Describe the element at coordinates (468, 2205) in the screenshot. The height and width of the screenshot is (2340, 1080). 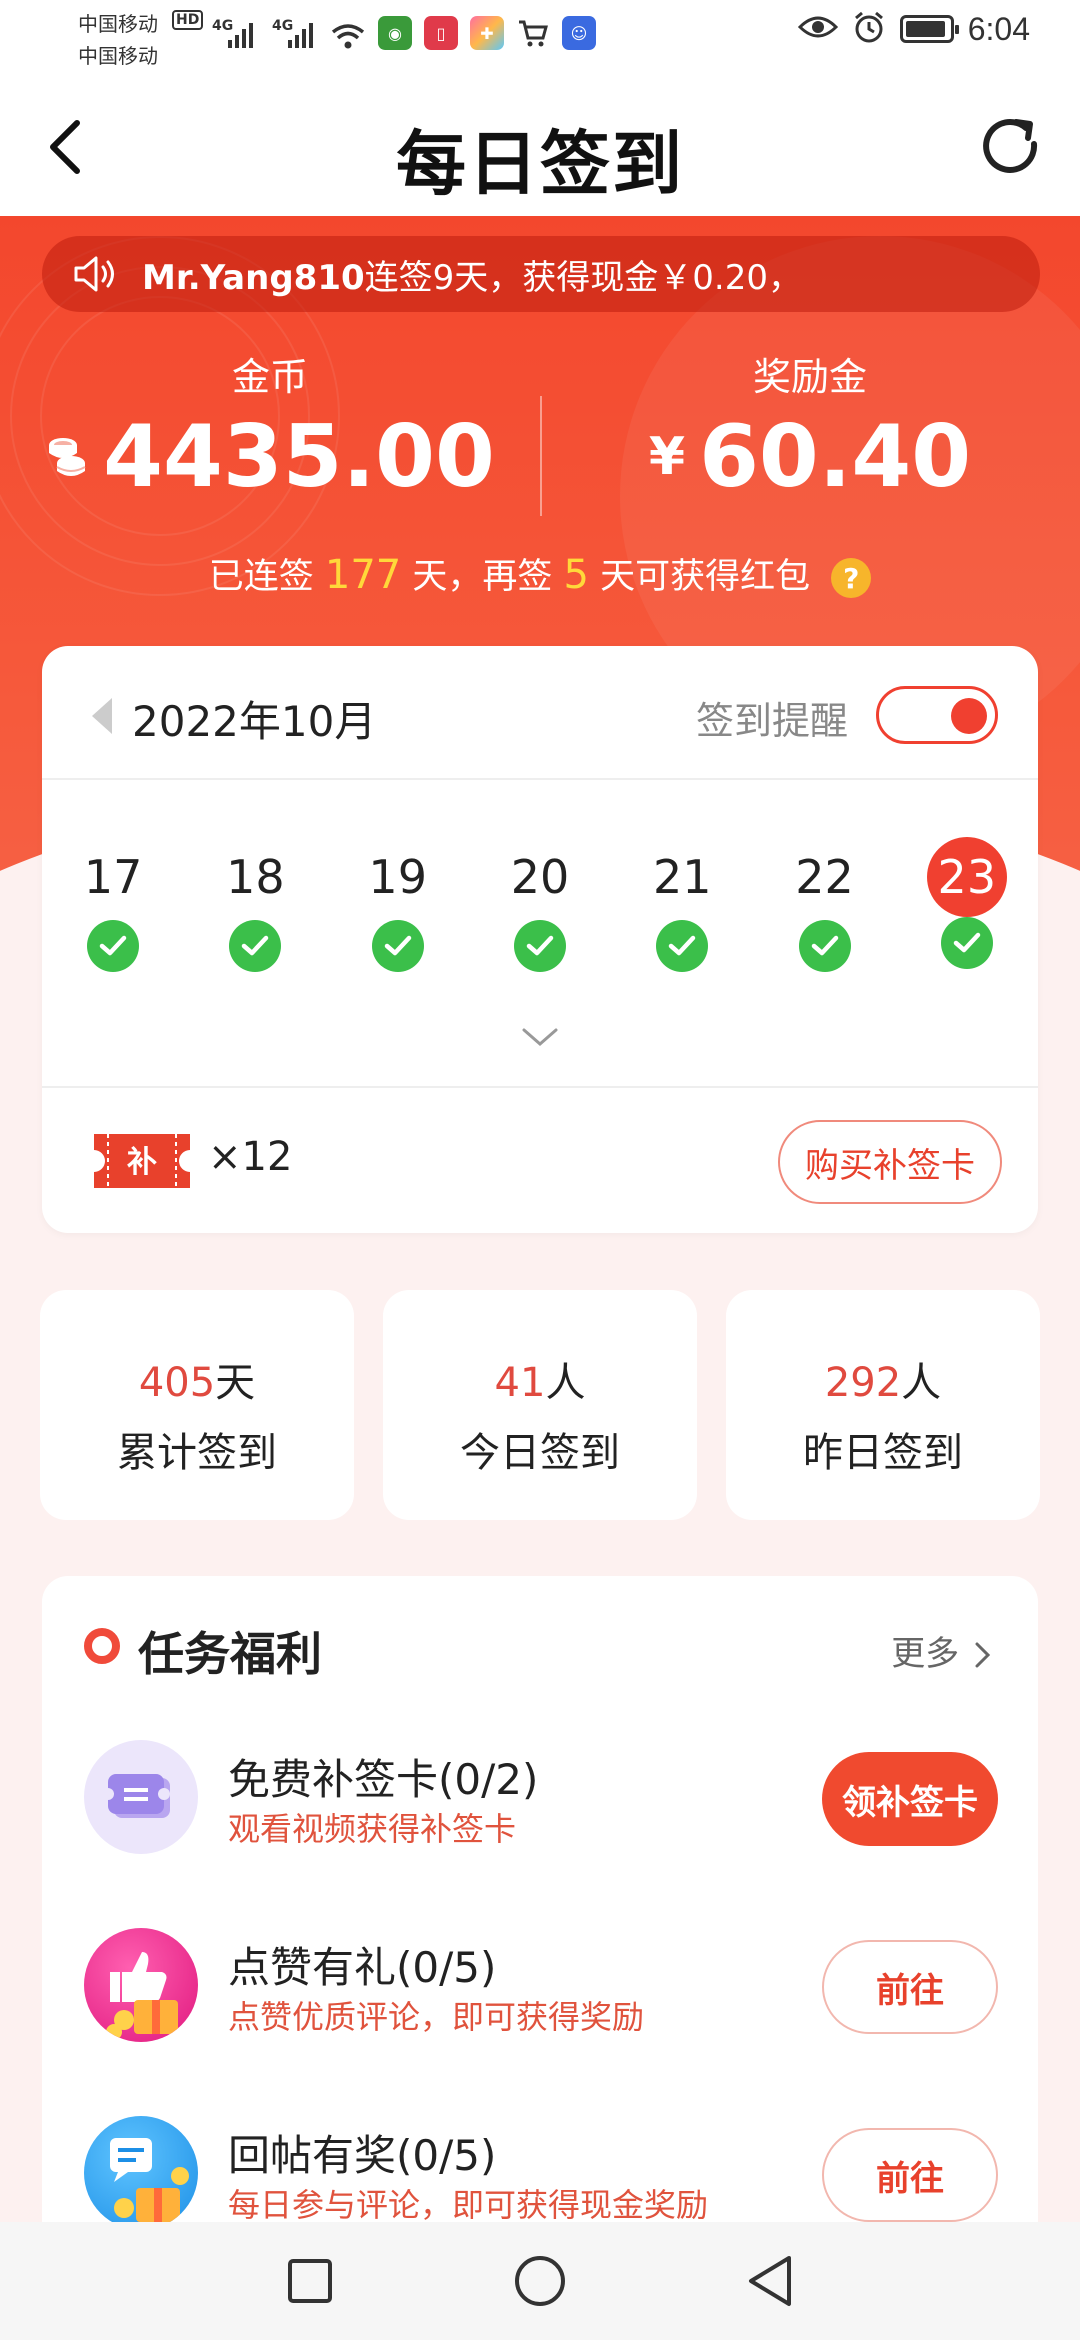
I see `task-description: 每日参与评论，即可获得现金奖励` at that location.